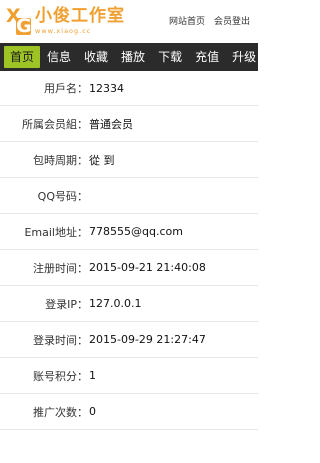  What do you see at coordinates (66, 304) in the screenshot?
I see `profile-label: 登录IP：` at bounding box center [66, 304].